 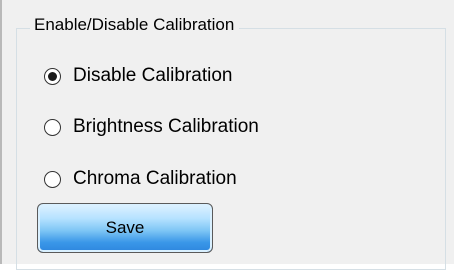 I want to click on radio-option-chroma-calibration: Chroma Calibration, so click(x=140, y=179).